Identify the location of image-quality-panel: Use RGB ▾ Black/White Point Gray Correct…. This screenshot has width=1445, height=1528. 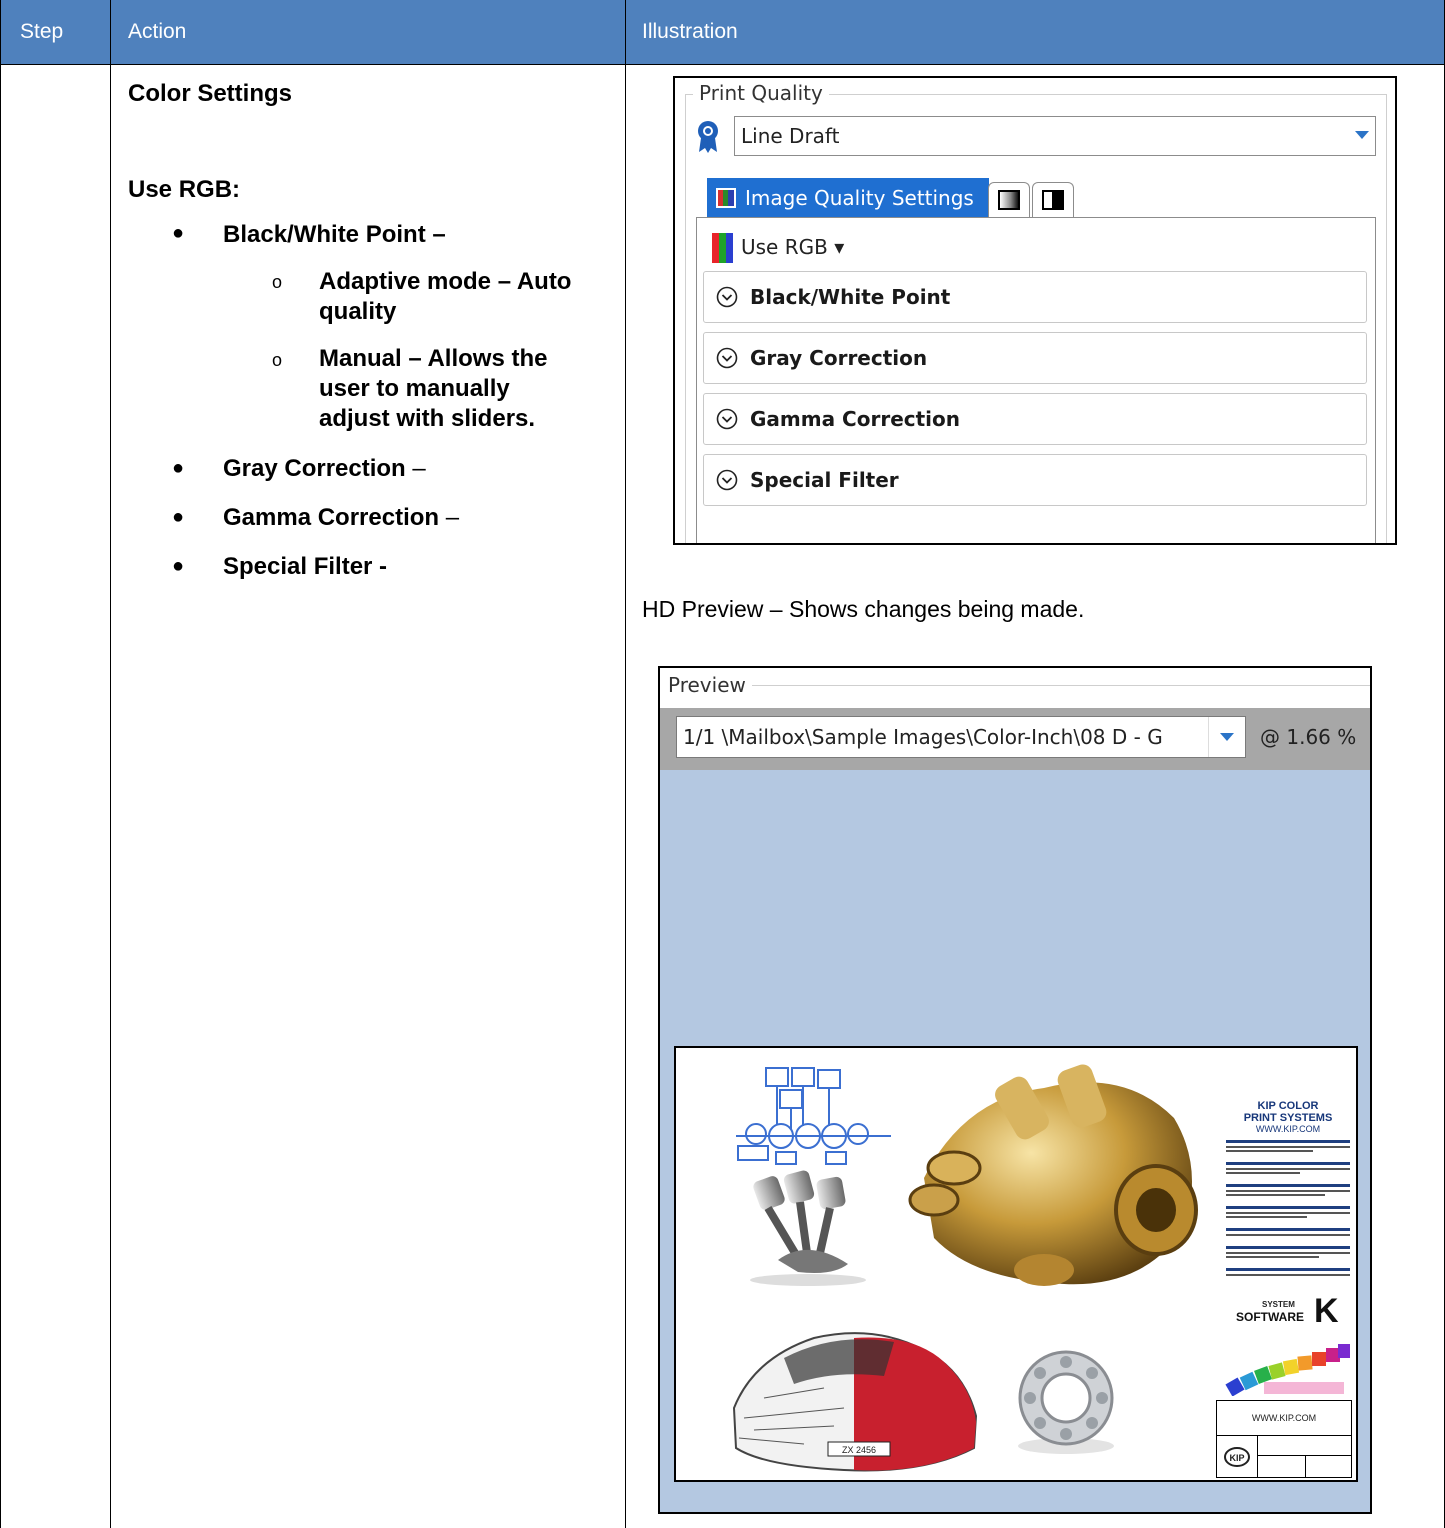
(1036, 380).